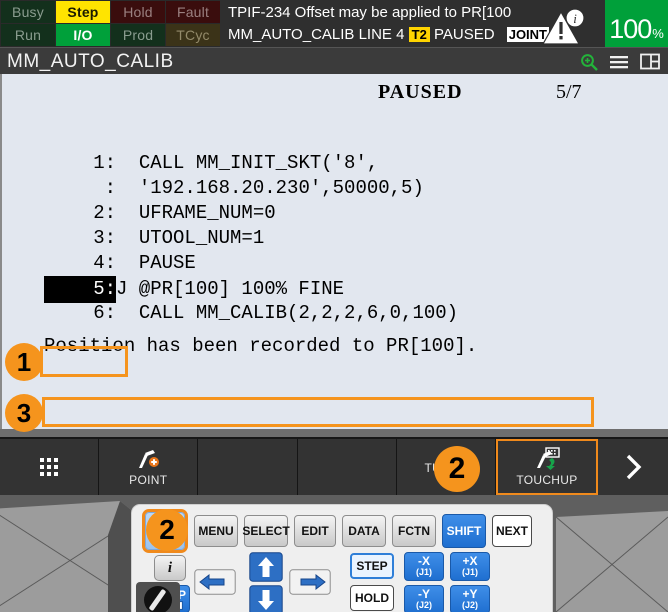 The image size is (668, 612). Describe the element at coordinates (335, 263) in the screenshot. I see `program-line: 4: PAUSE` at that location.